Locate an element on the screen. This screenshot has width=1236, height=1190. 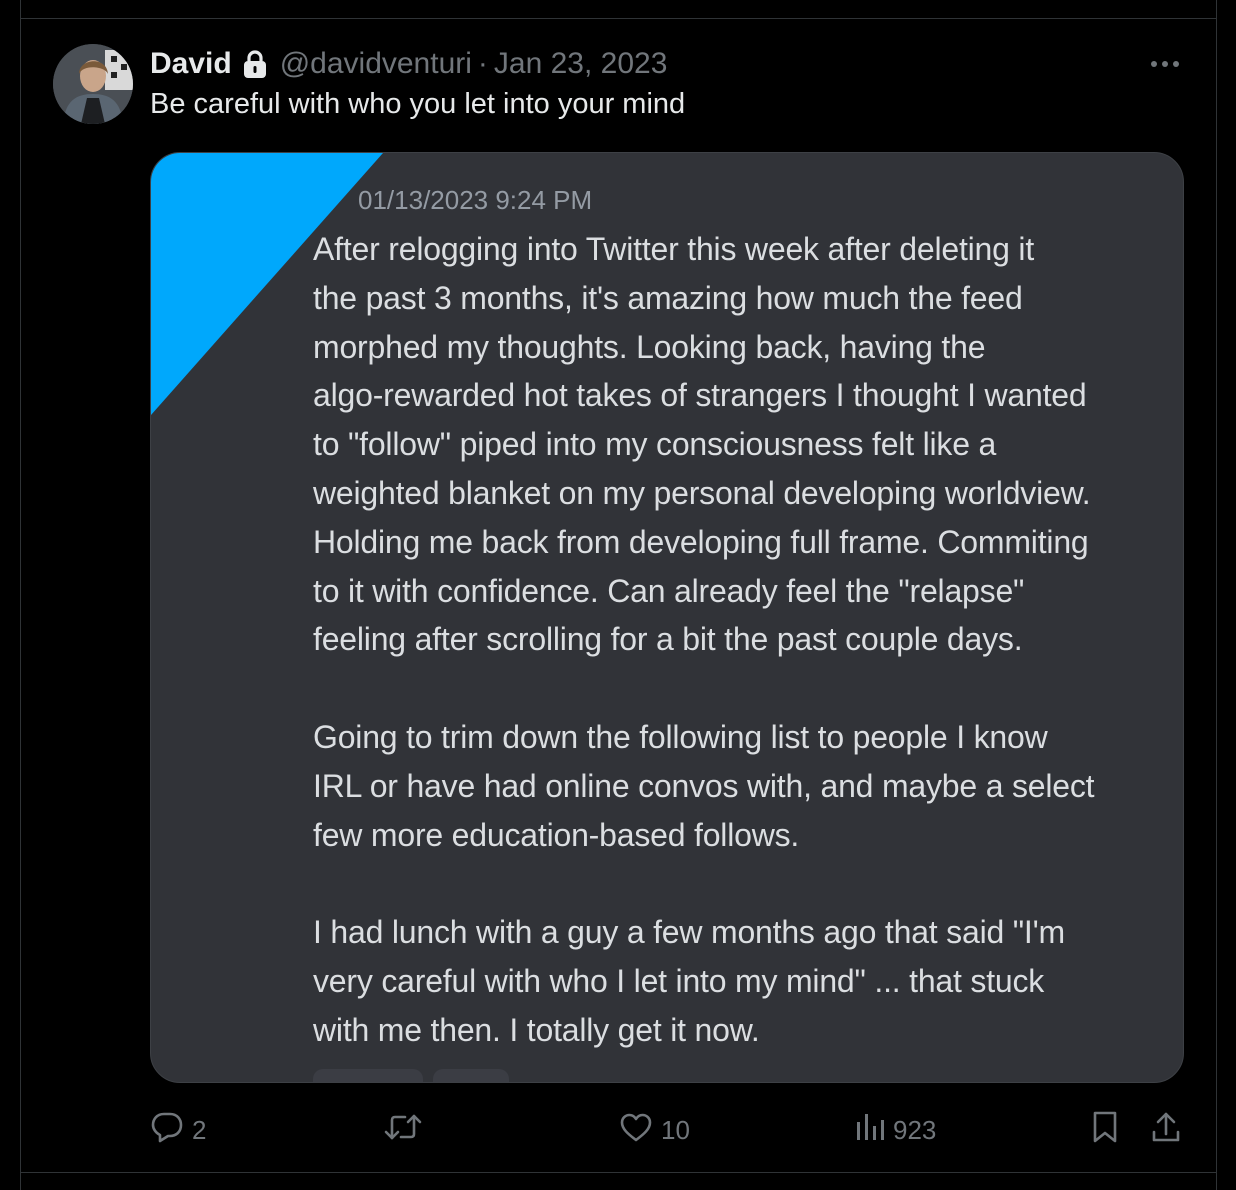
tweet-divider-top is located at coordinates (618, 18).